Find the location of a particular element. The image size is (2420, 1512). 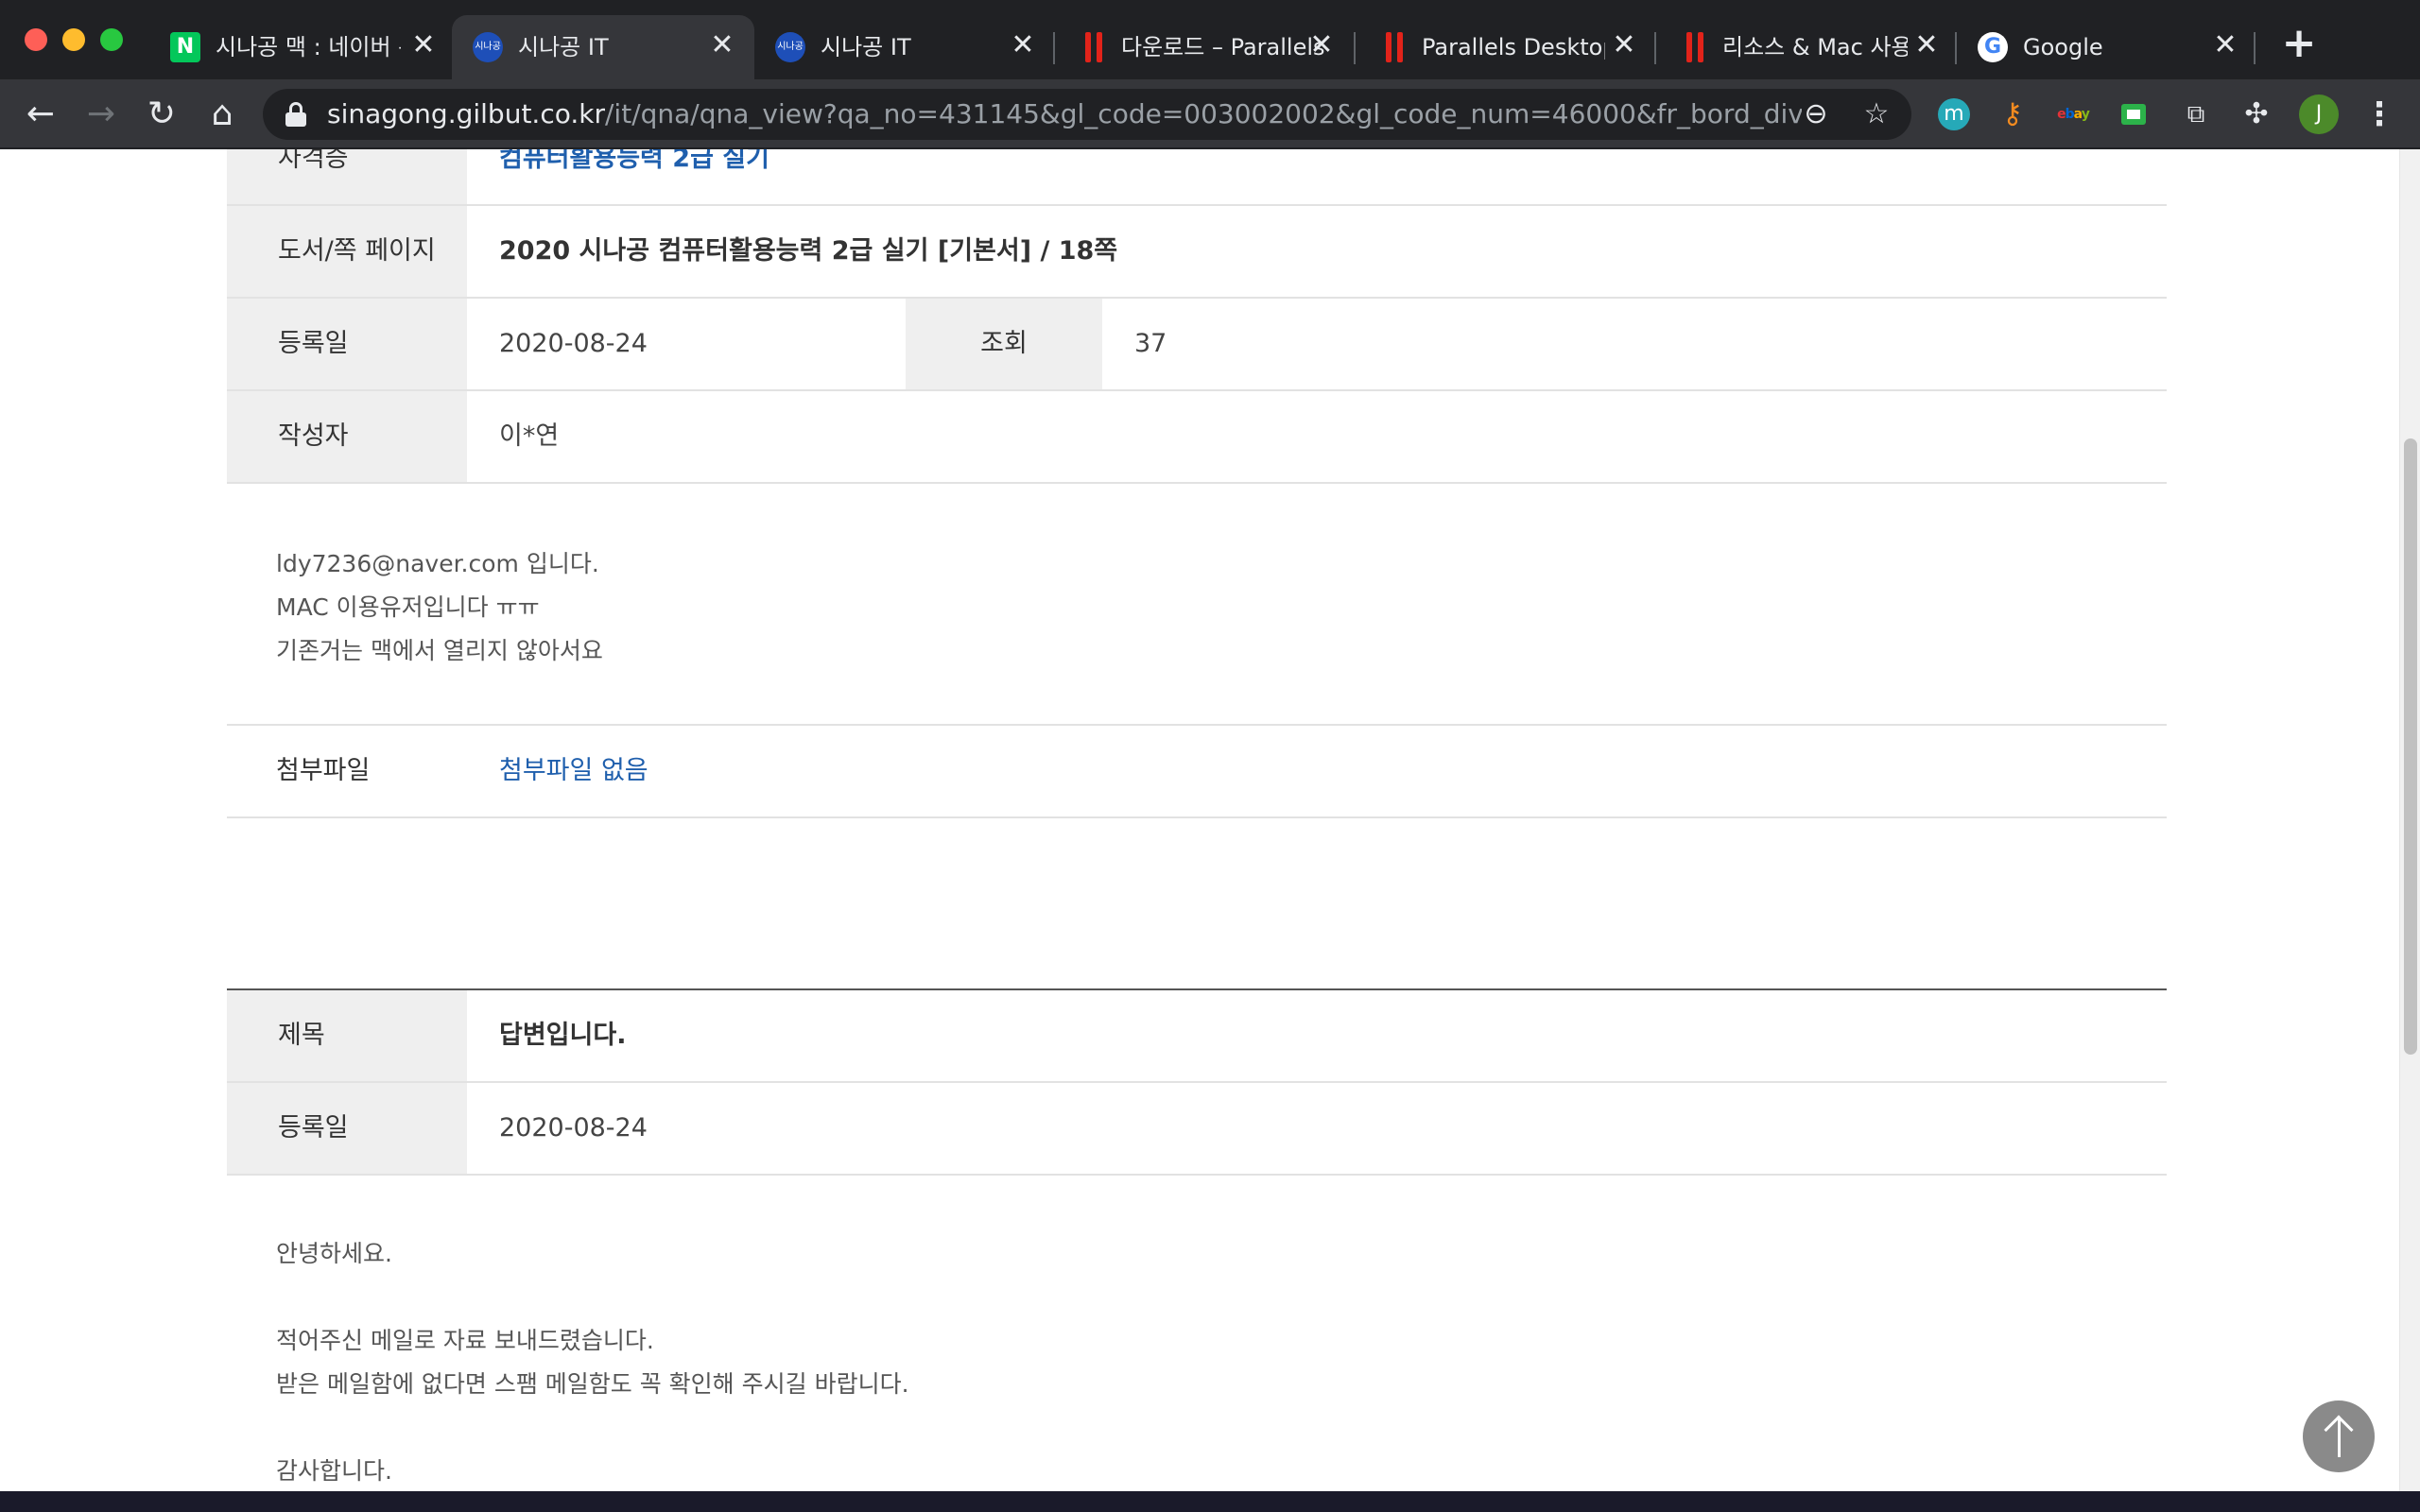

new-tab-button: + is located at coordinates (2299, 43).